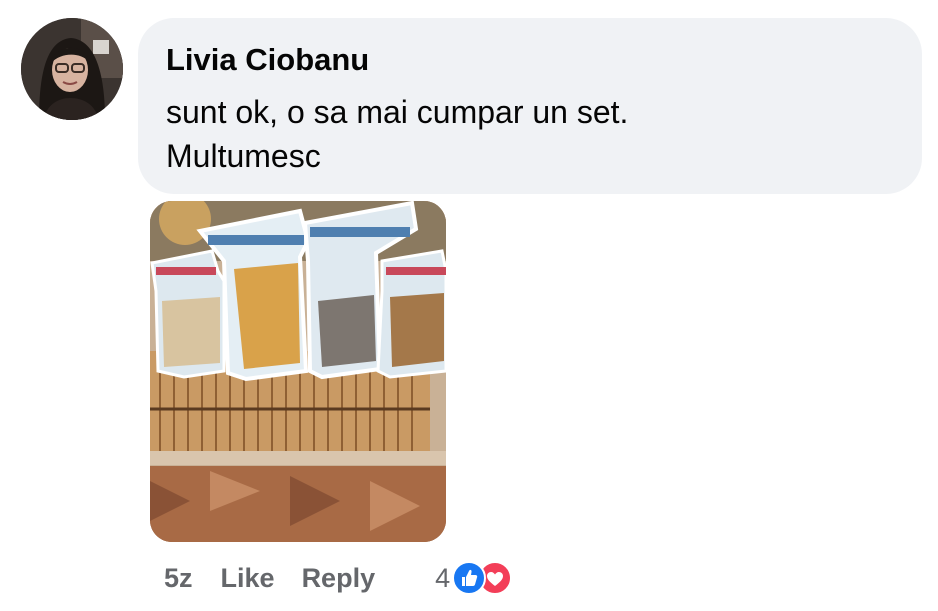 Image resolution: width=938 pixels, height=611 pixels. I want to click on reactions-summary: 4, so click(474, 578).